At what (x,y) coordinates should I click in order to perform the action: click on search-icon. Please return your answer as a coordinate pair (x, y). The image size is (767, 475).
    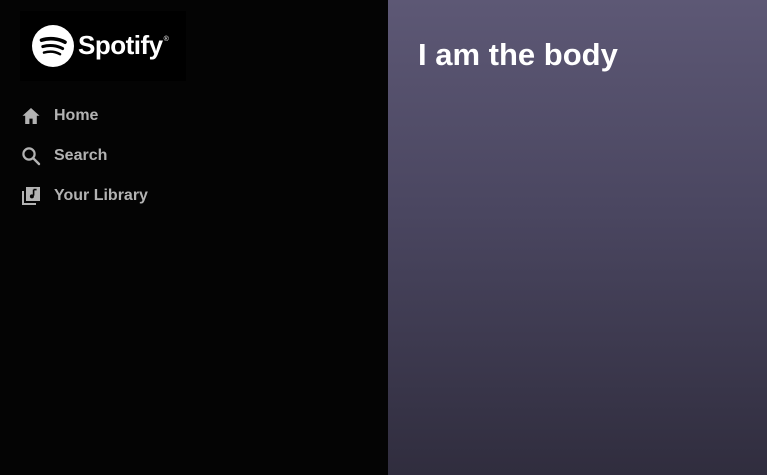
    Looking at the image, I should click on (31, 156).